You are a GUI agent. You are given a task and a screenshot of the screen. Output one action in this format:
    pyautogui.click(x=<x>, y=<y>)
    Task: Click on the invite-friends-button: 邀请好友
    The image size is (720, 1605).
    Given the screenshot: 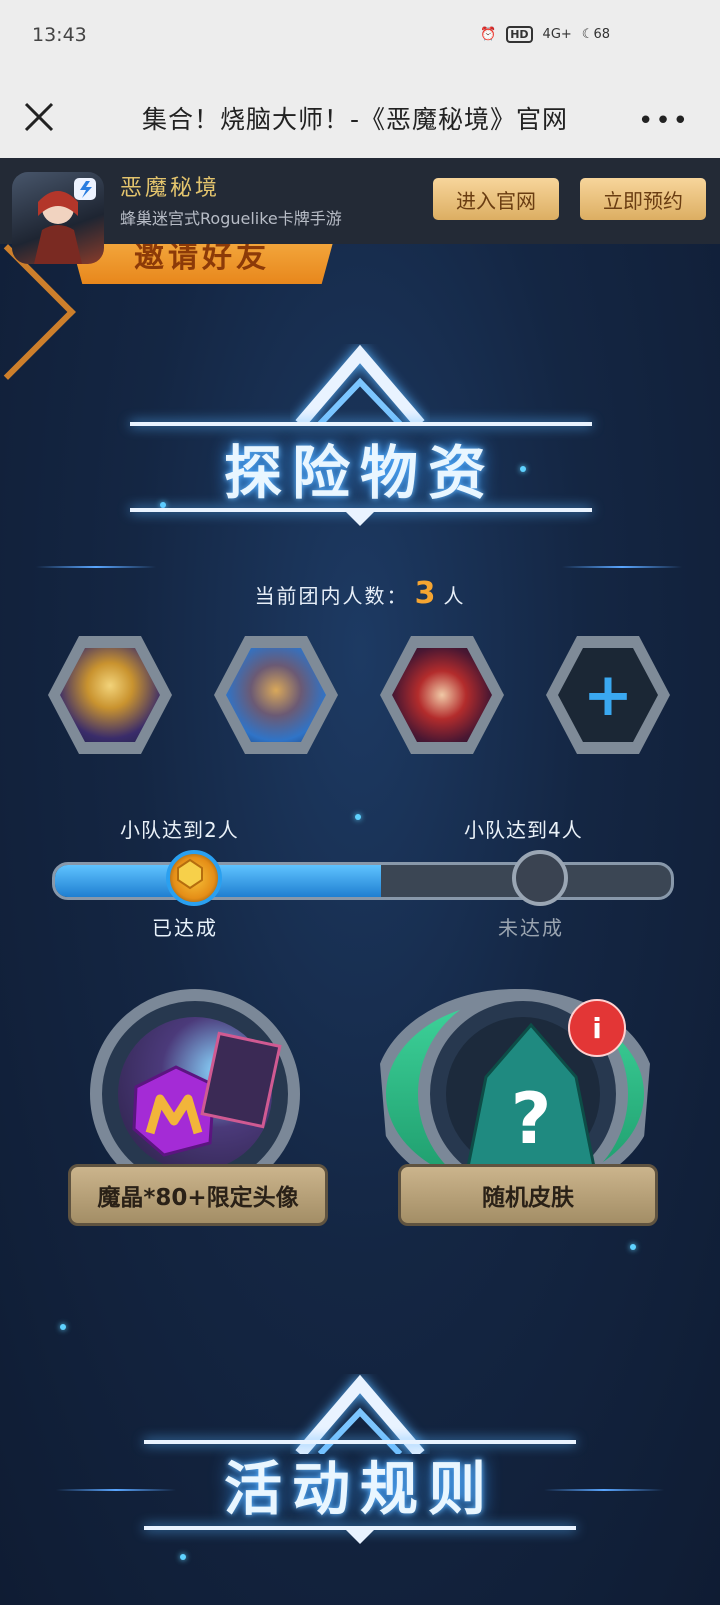 What is the action you would take?
    pyautogui.click(x=202, y=264)
    